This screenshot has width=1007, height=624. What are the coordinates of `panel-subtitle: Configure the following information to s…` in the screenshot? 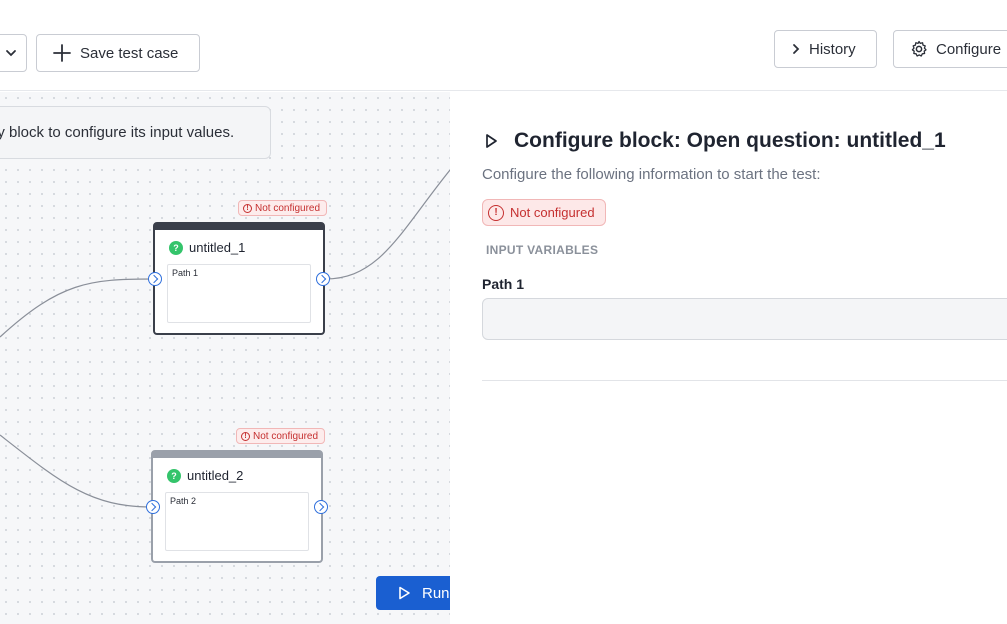 It's located at (651, 174).